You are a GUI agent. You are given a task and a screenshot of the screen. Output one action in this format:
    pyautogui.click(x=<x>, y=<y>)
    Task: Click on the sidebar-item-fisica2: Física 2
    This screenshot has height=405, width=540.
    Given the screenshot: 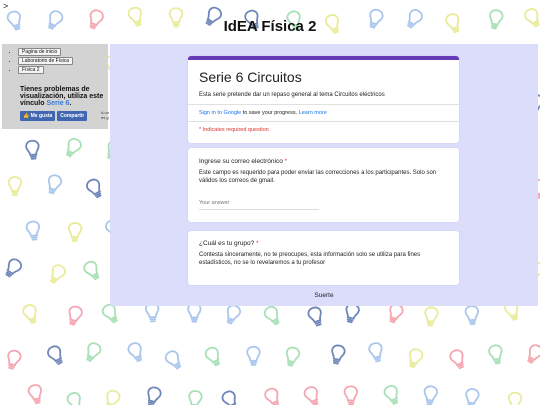 What is the action you would take?
    pyautogui.click(x=63, y=70)
    